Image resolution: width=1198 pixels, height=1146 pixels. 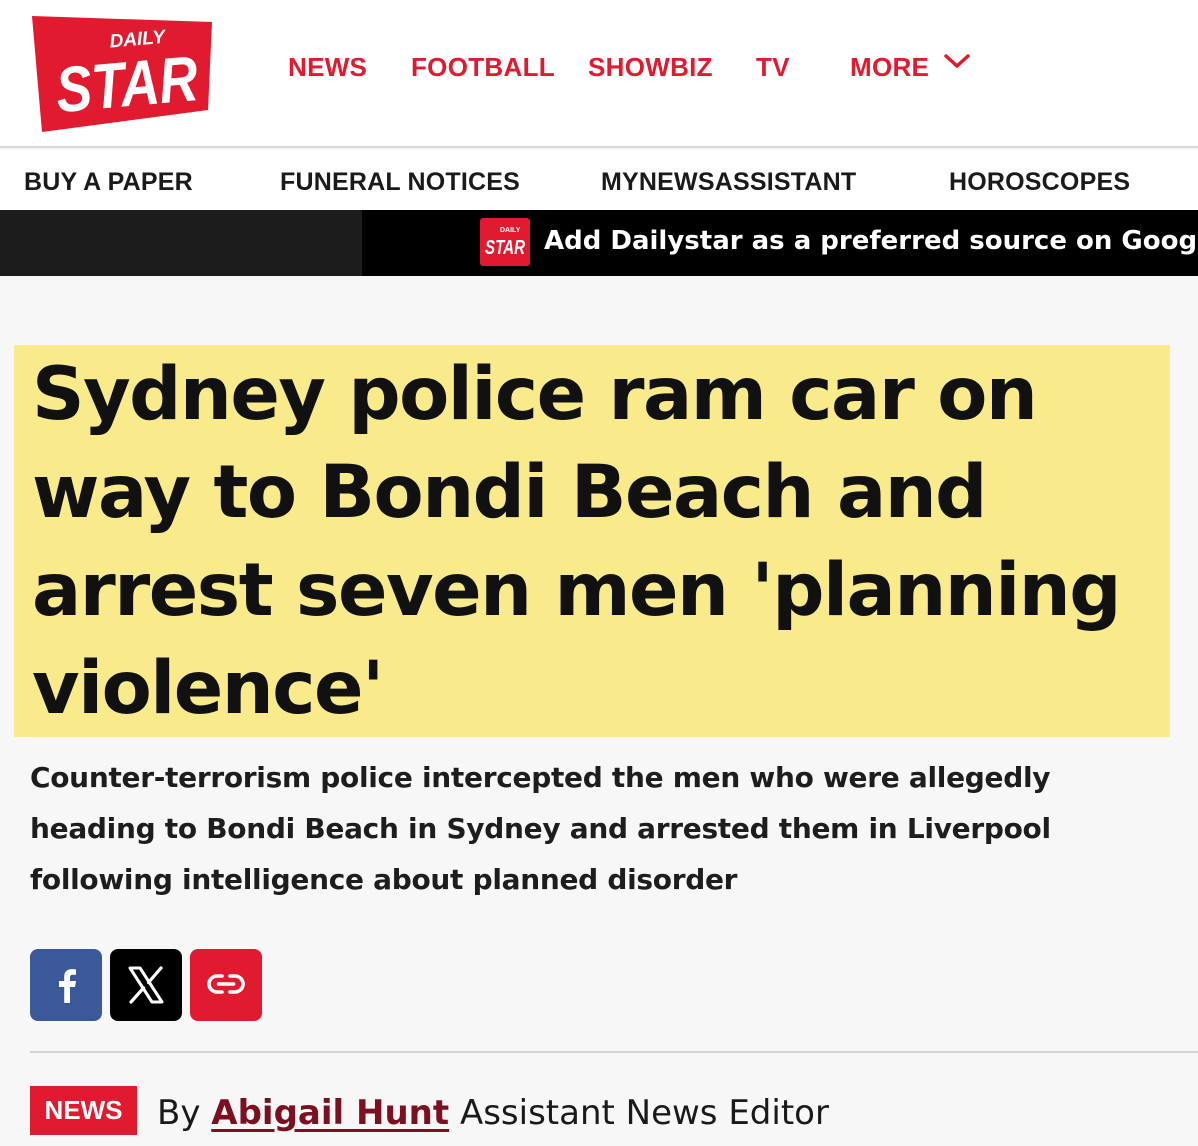 What do you see at coordinates (650, 67) in the screenshot?
I see `nav-item-showbiz: SHOWBIZ` at bounding box center [650, 67].